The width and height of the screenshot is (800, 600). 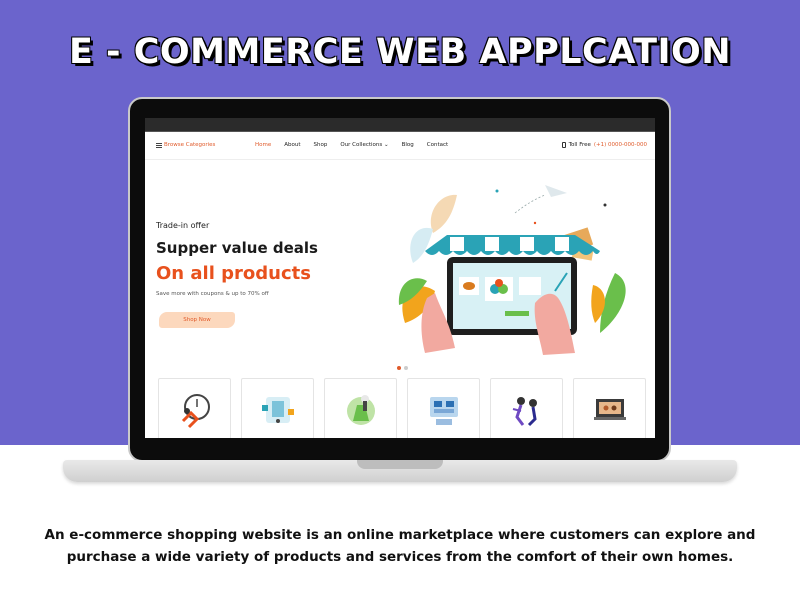 I want to click on toll-free-phone: Toll Free (+1) 0000-000-000, so click(x=604, y=145).